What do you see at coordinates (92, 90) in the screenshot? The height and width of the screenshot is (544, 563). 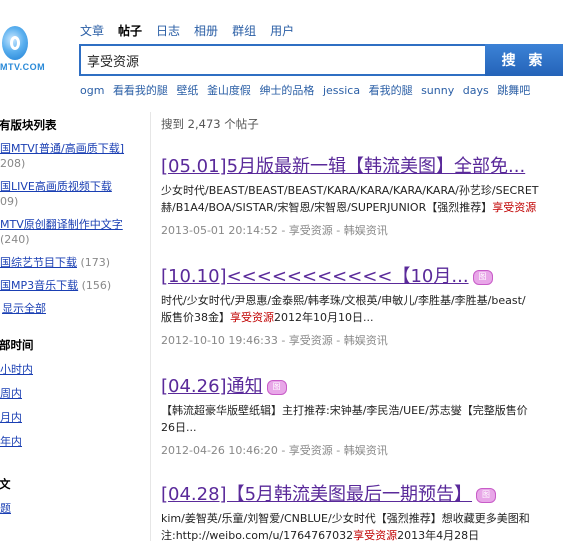 I see `hot-keyword-link: ogm` at bounding box center [92, 90].